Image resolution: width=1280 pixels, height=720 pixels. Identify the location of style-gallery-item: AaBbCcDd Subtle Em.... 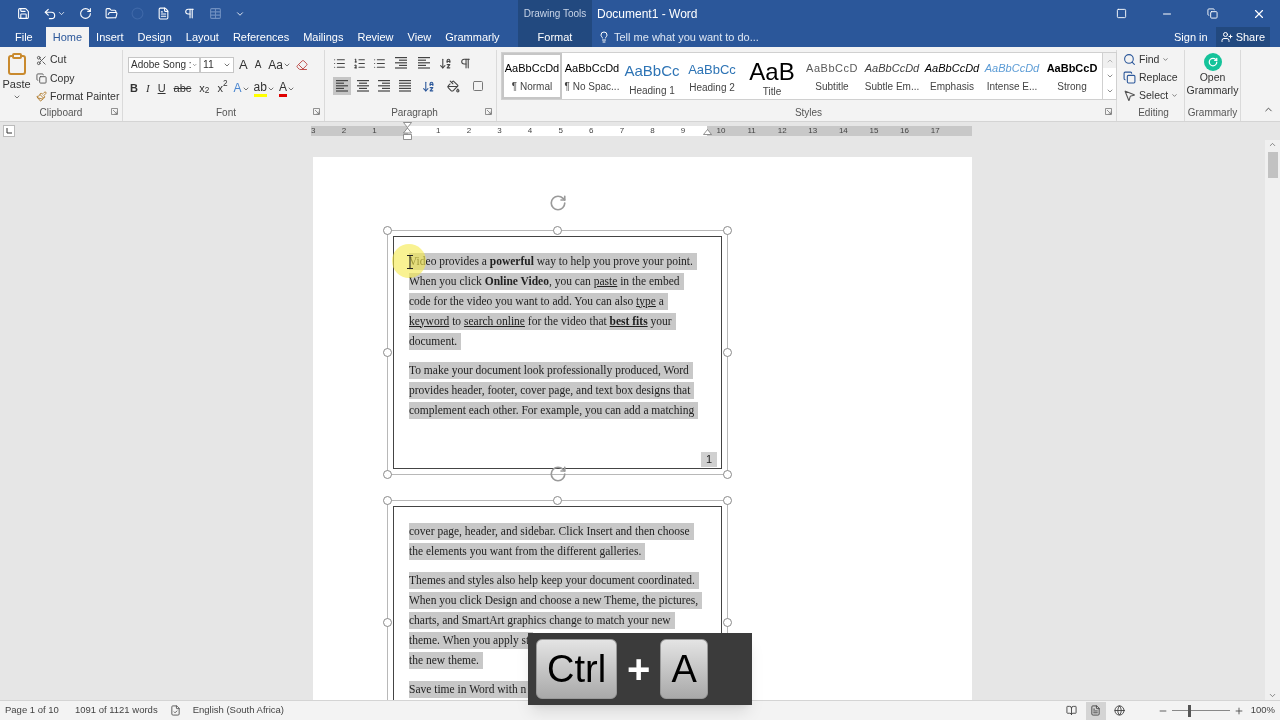
(892, 76).